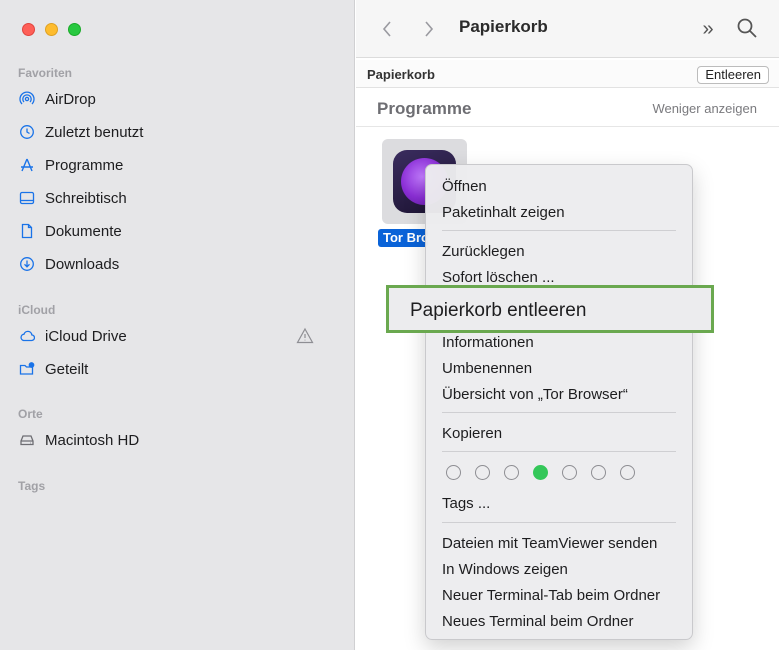  Describe the element at coordinates (51, 29) in the screenshot. I see `minimize-window-button` at that location.